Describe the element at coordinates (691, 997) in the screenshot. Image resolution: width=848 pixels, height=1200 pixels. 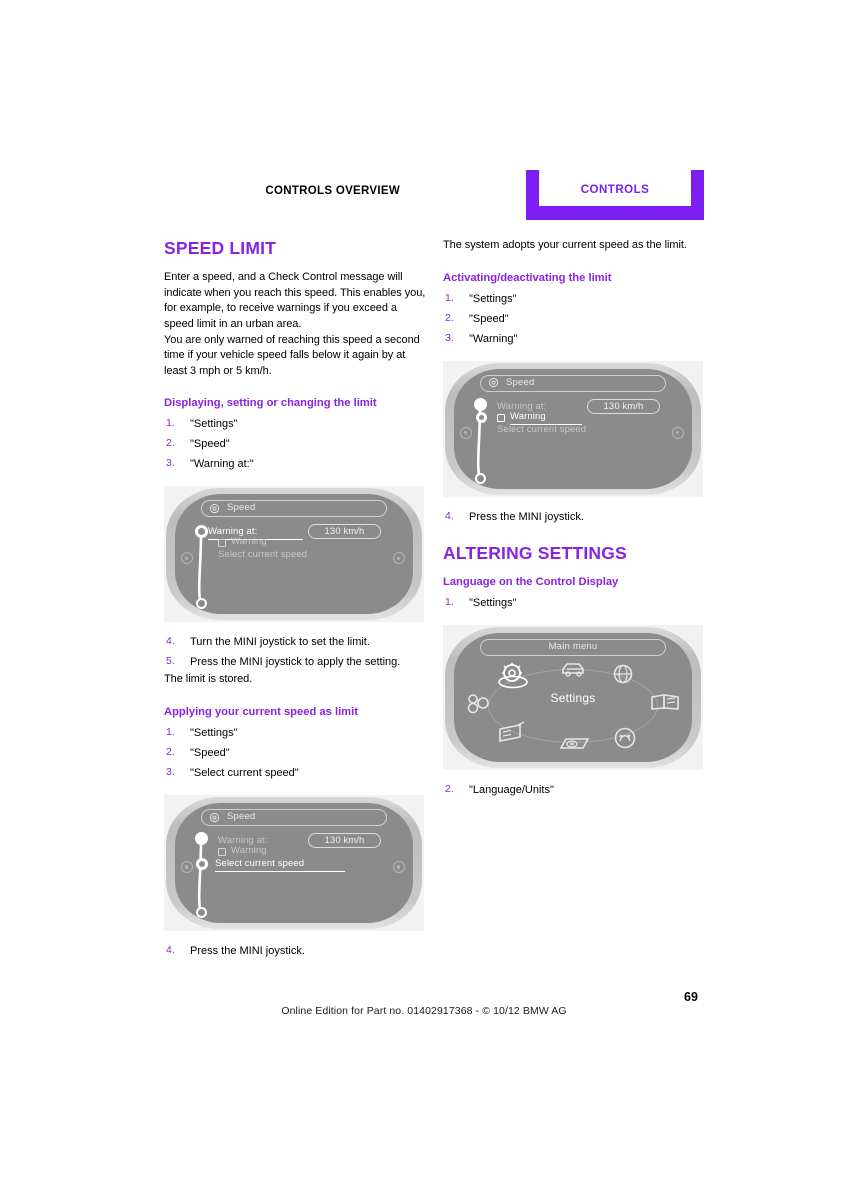
I see `page-number: 69` at that location.